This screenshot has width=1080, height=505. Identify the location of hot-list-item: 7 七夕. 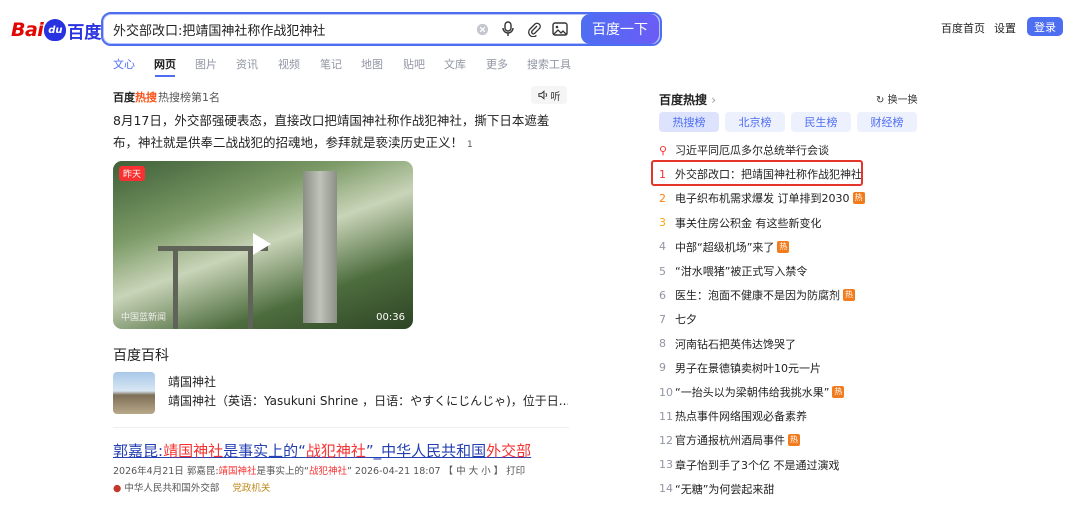
(678, 319).